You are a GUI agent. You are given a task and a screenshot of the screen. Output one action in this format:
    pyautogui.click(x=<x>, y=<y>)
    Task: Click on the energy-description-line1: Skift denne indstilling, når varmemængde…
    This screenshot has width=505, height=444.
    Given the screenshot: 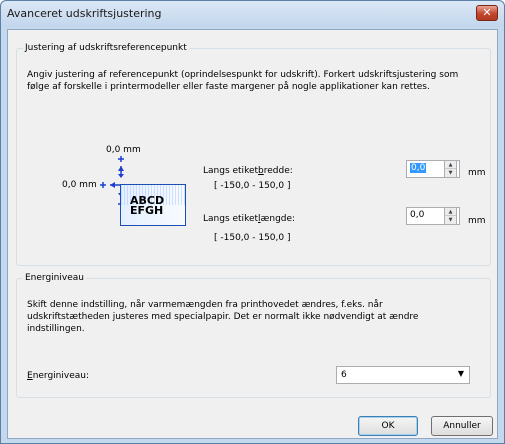 What is the action you would take?
    pyautogui.click(x=205, y=305)
    